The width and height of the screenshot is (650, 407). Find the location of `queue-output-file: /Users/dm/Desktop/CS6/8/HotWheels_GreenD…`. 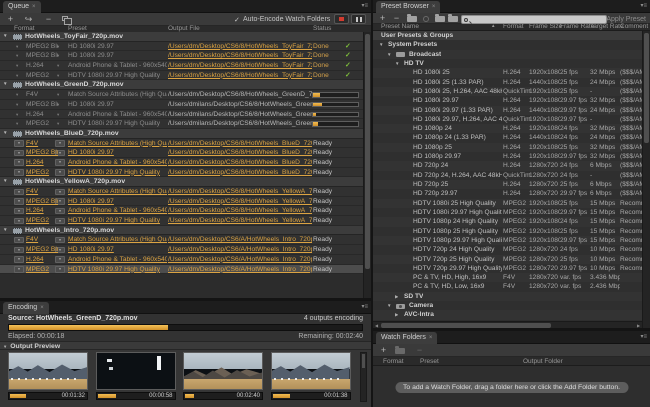

queue-output-file: /Users/dm/Desktop/CS6/8/HotWheels_GreenD… is located at coordinates (240, 94).